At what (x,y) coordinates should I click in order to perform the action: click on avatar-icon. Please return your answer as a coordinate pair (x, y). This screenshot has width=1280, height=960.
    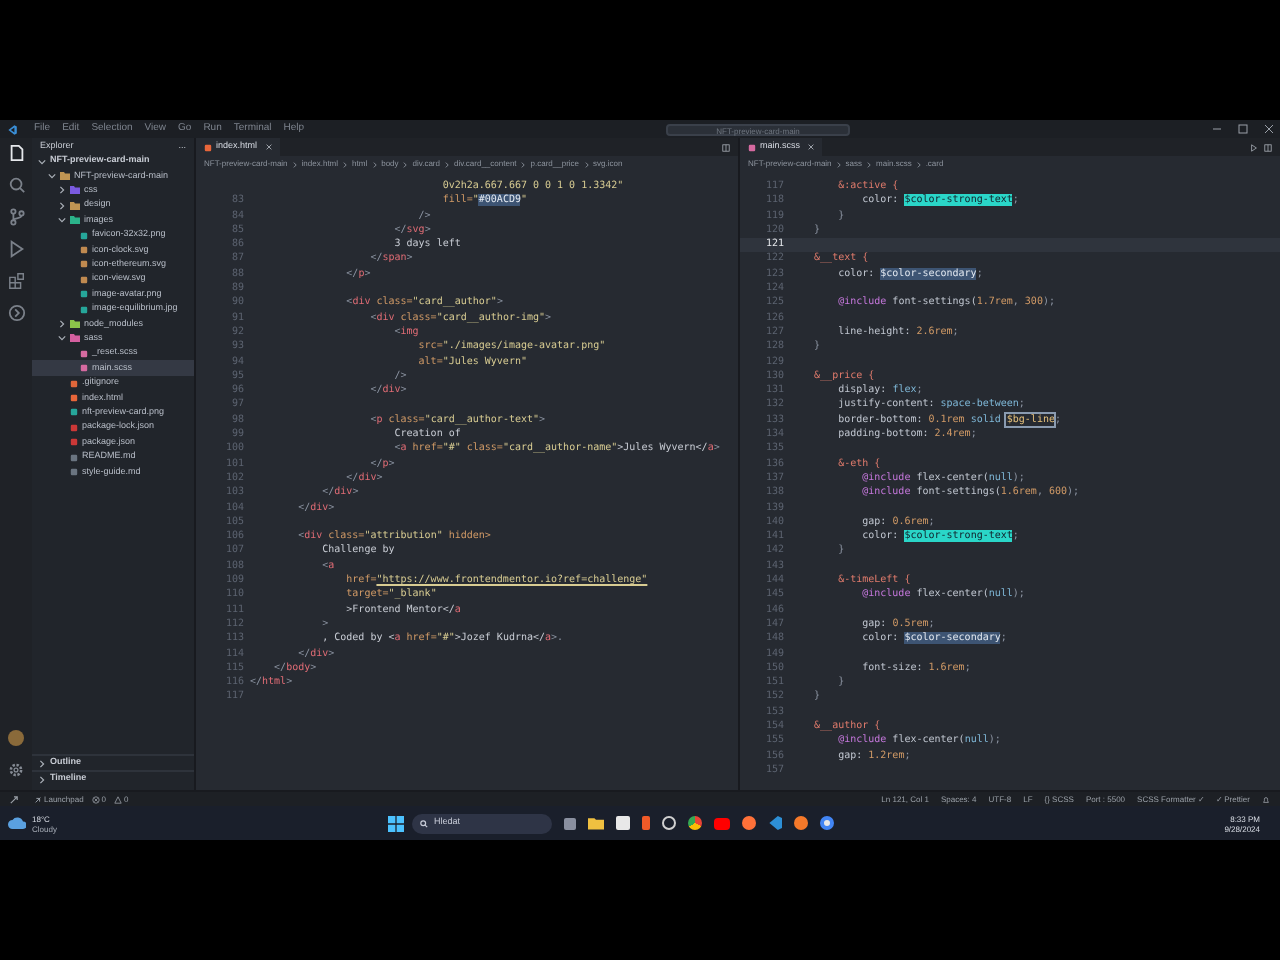
    Looking at the image, I should click on (16, 738).